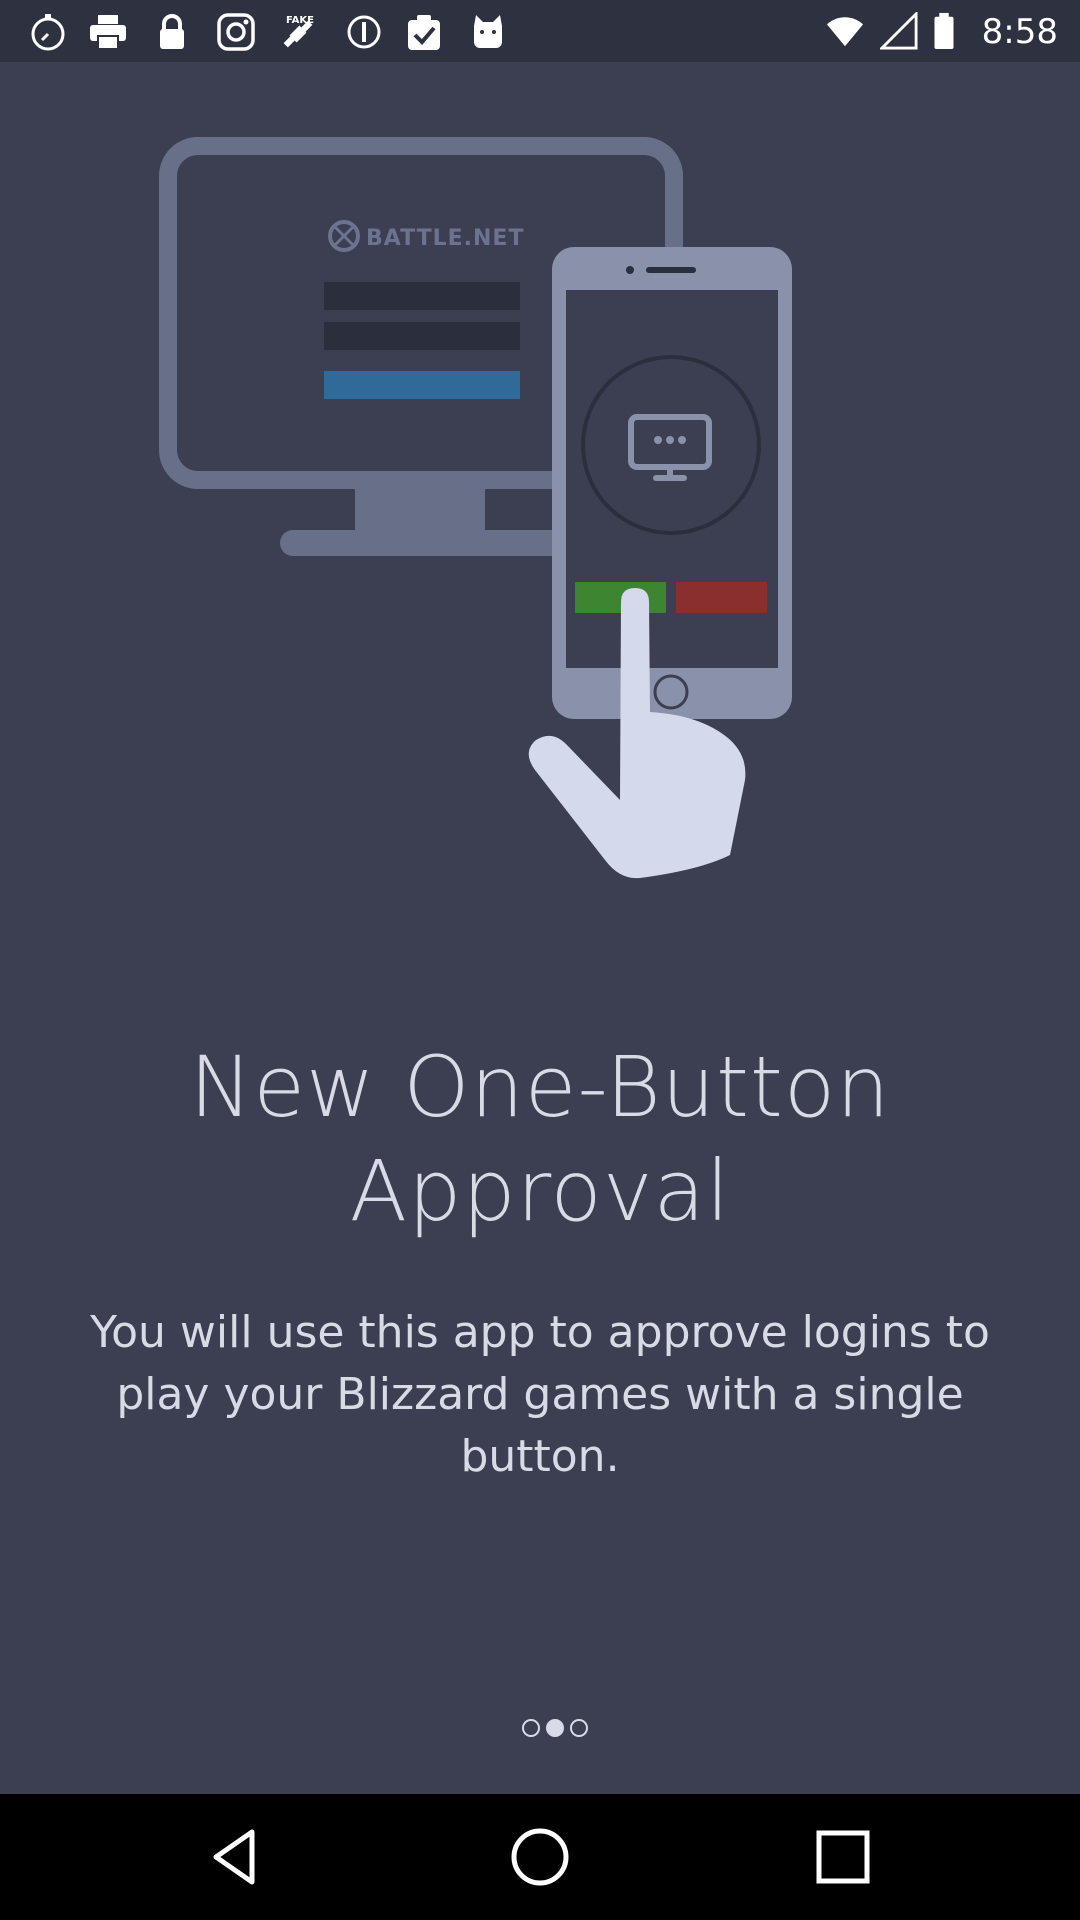 The width and height of the screenshot is (1080, 1920). I want to click on deny-button-illustration, so click(721, 597).